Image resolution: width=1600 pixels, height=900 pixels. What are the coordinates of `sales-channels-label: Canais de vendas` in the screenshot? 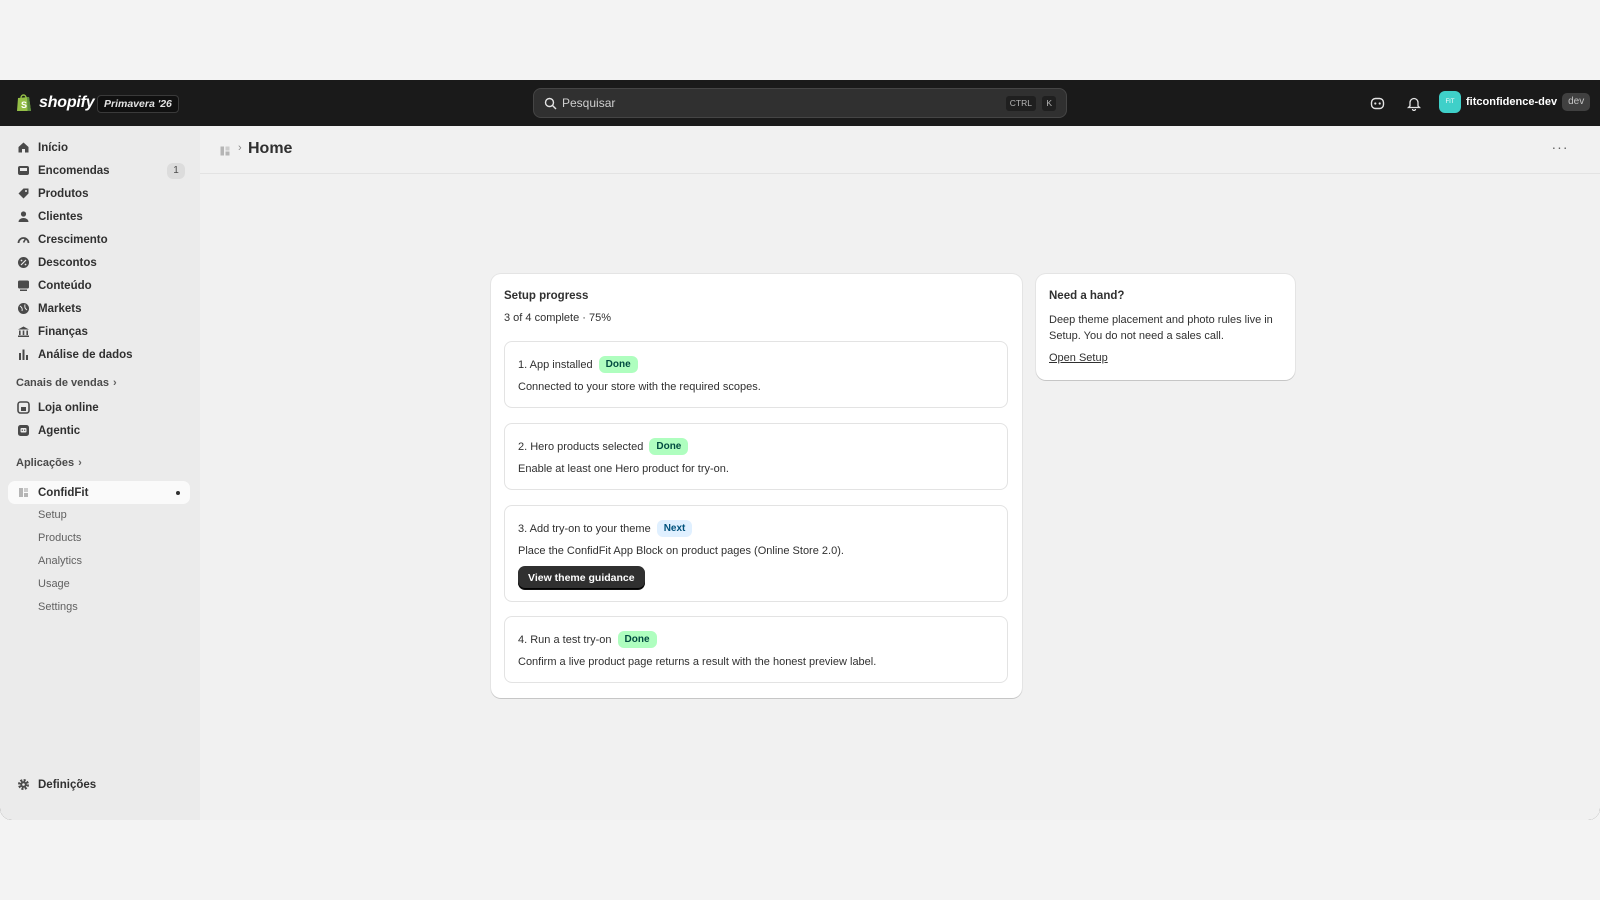 It's located at (62, 383).